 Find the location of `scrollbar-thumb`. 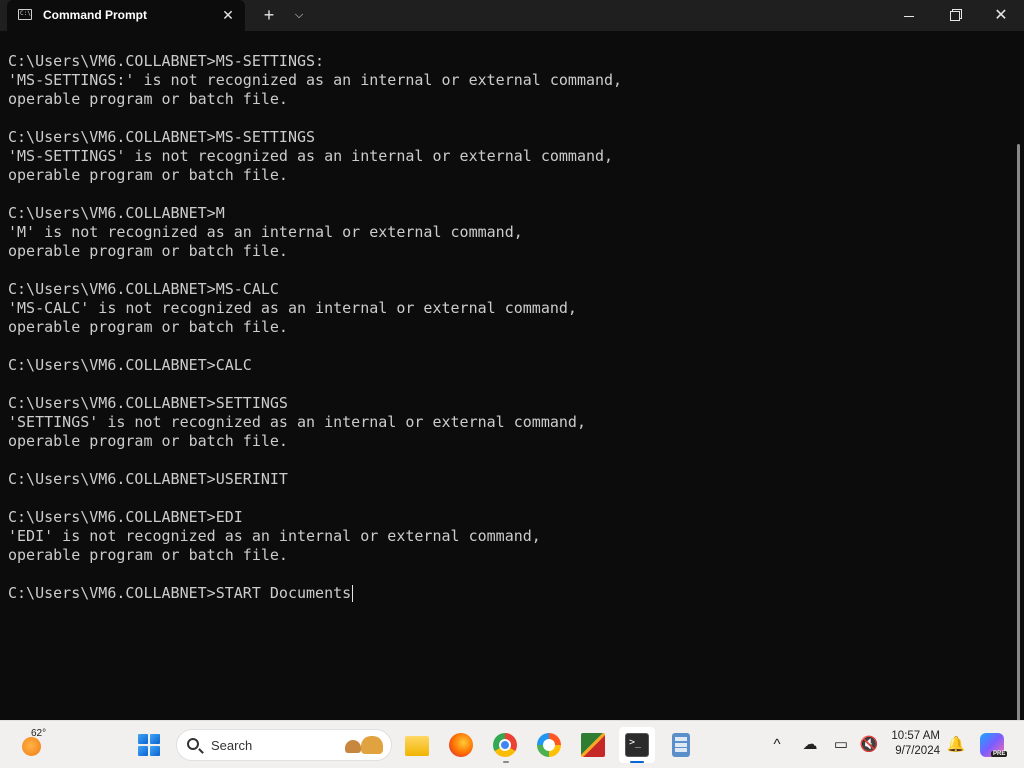

scrollbar-thumb is located at coordinates (1018, 436).